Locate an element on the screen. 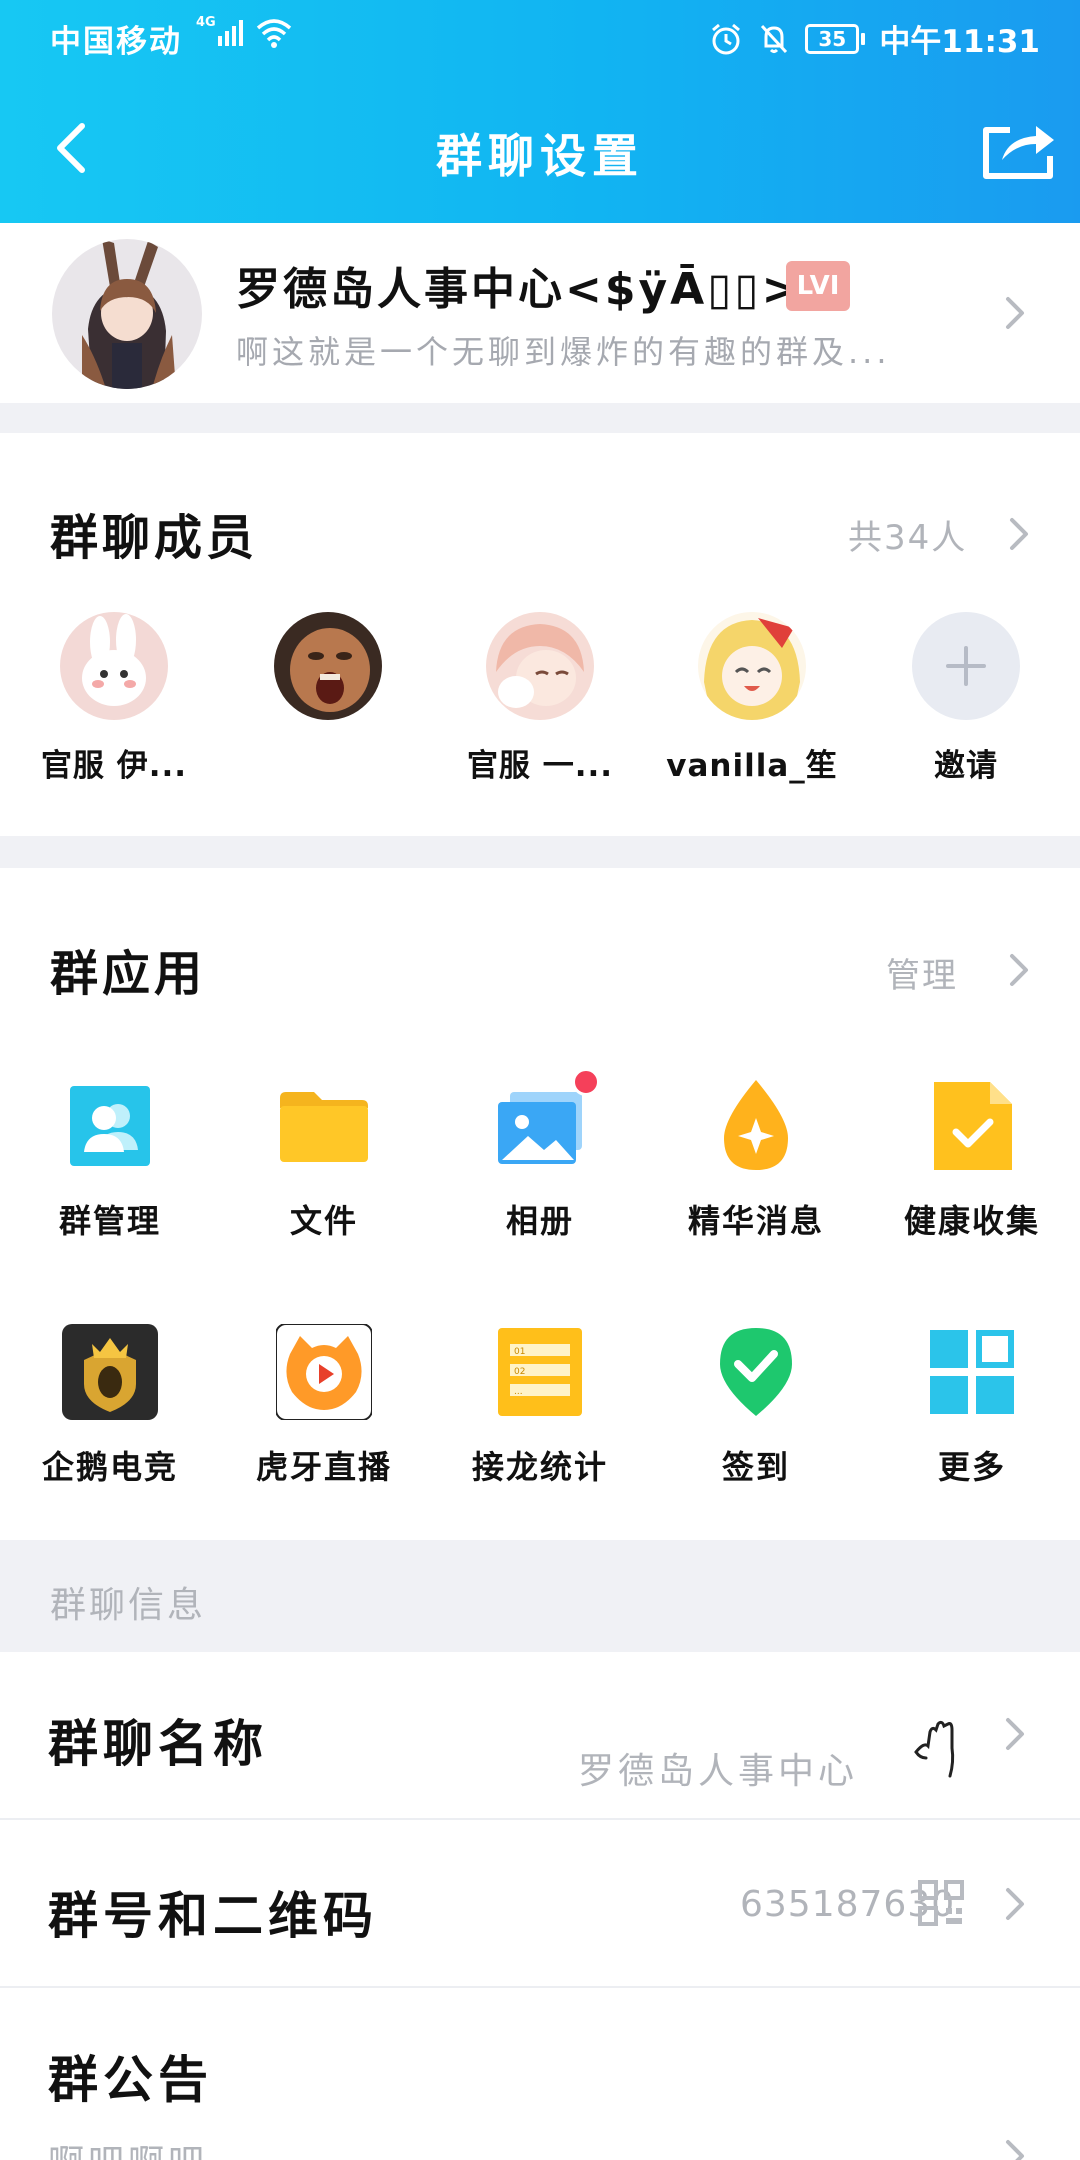 The image size is (1080, 2160). app-health: 健康收集 is located at coordinates (972, 1160).